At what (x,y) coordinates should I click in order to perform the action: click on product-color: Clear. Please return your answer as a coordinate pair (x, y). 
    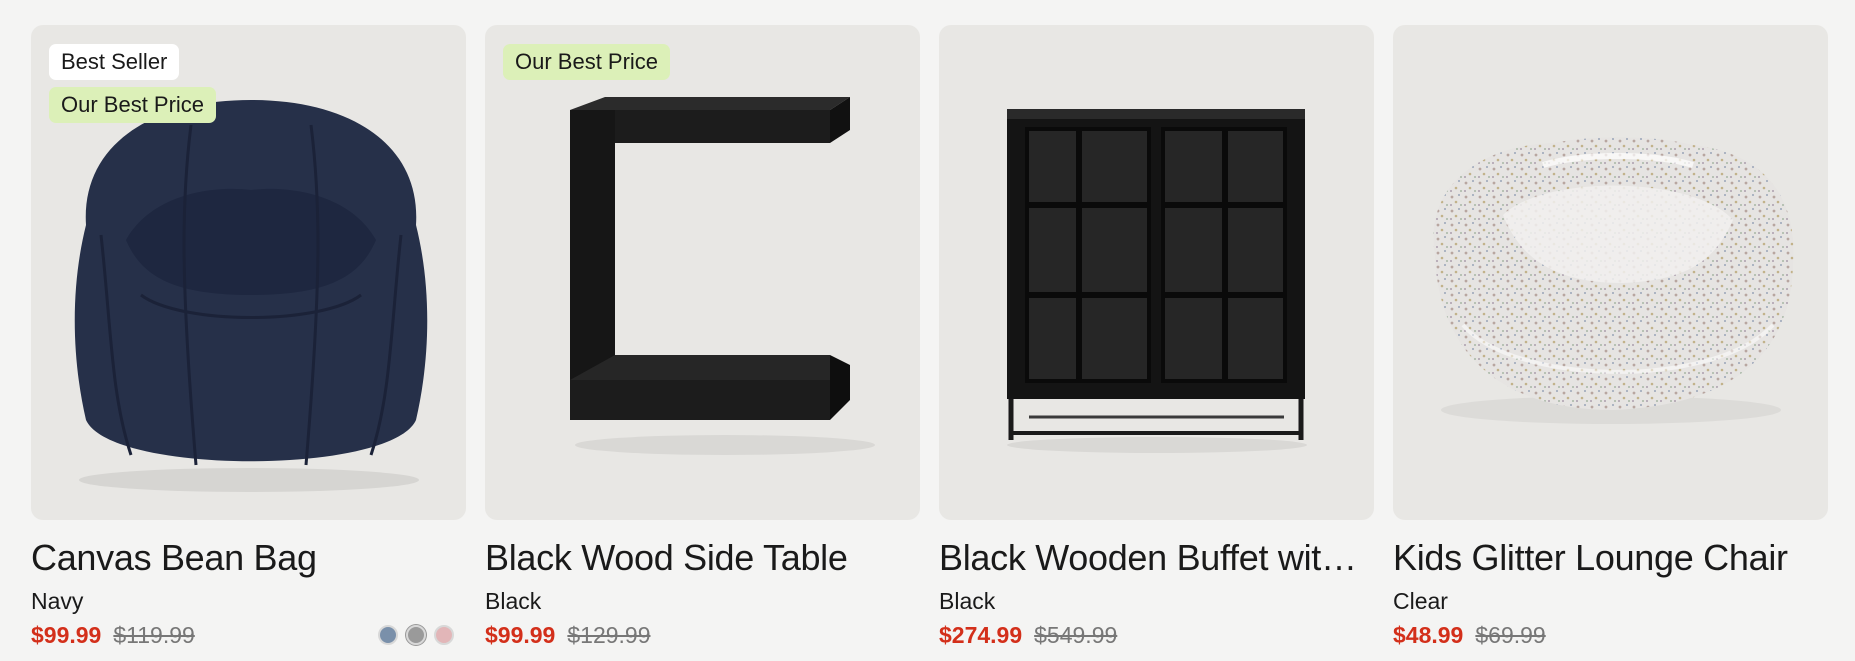
    Looking at the image, I should click on (1420, 601).